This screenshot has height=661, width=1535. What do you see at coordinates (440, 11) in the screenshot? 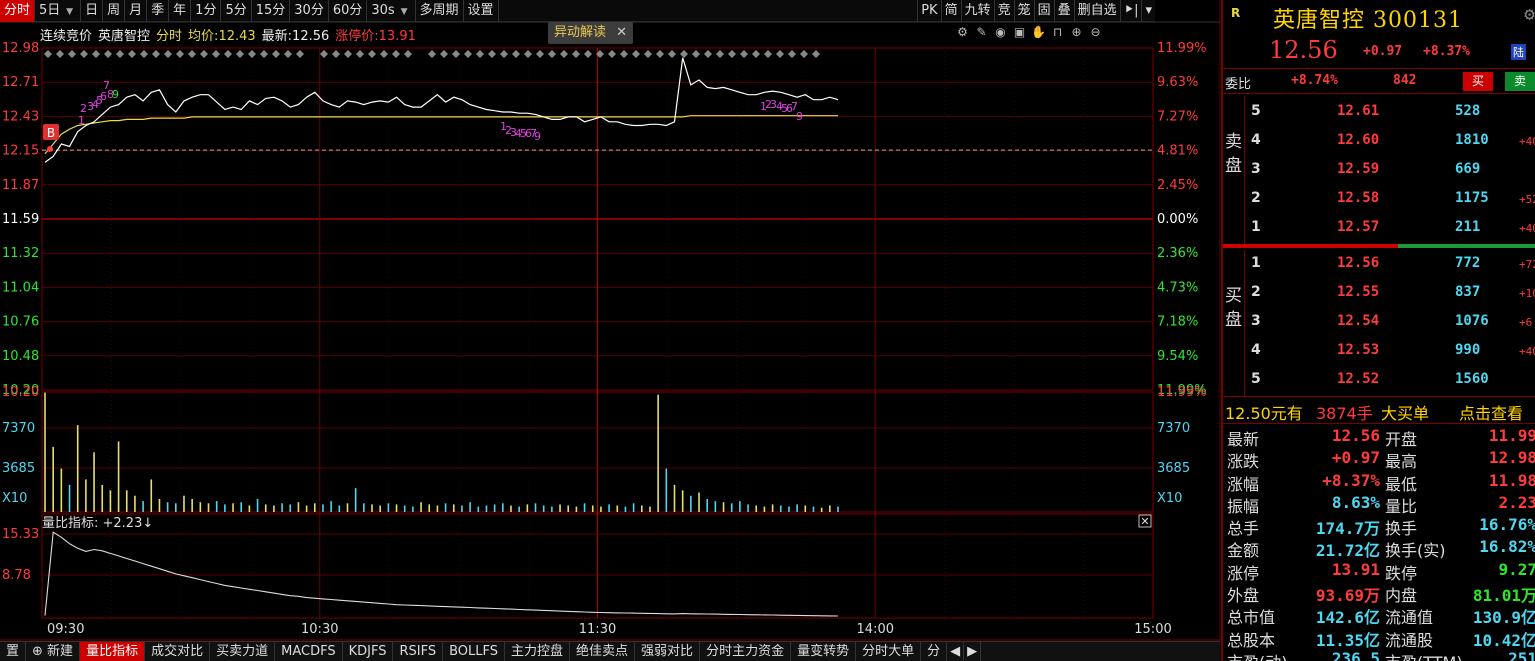
I see `tab-multi-period: 多周期` at bounding box center [440, 11].